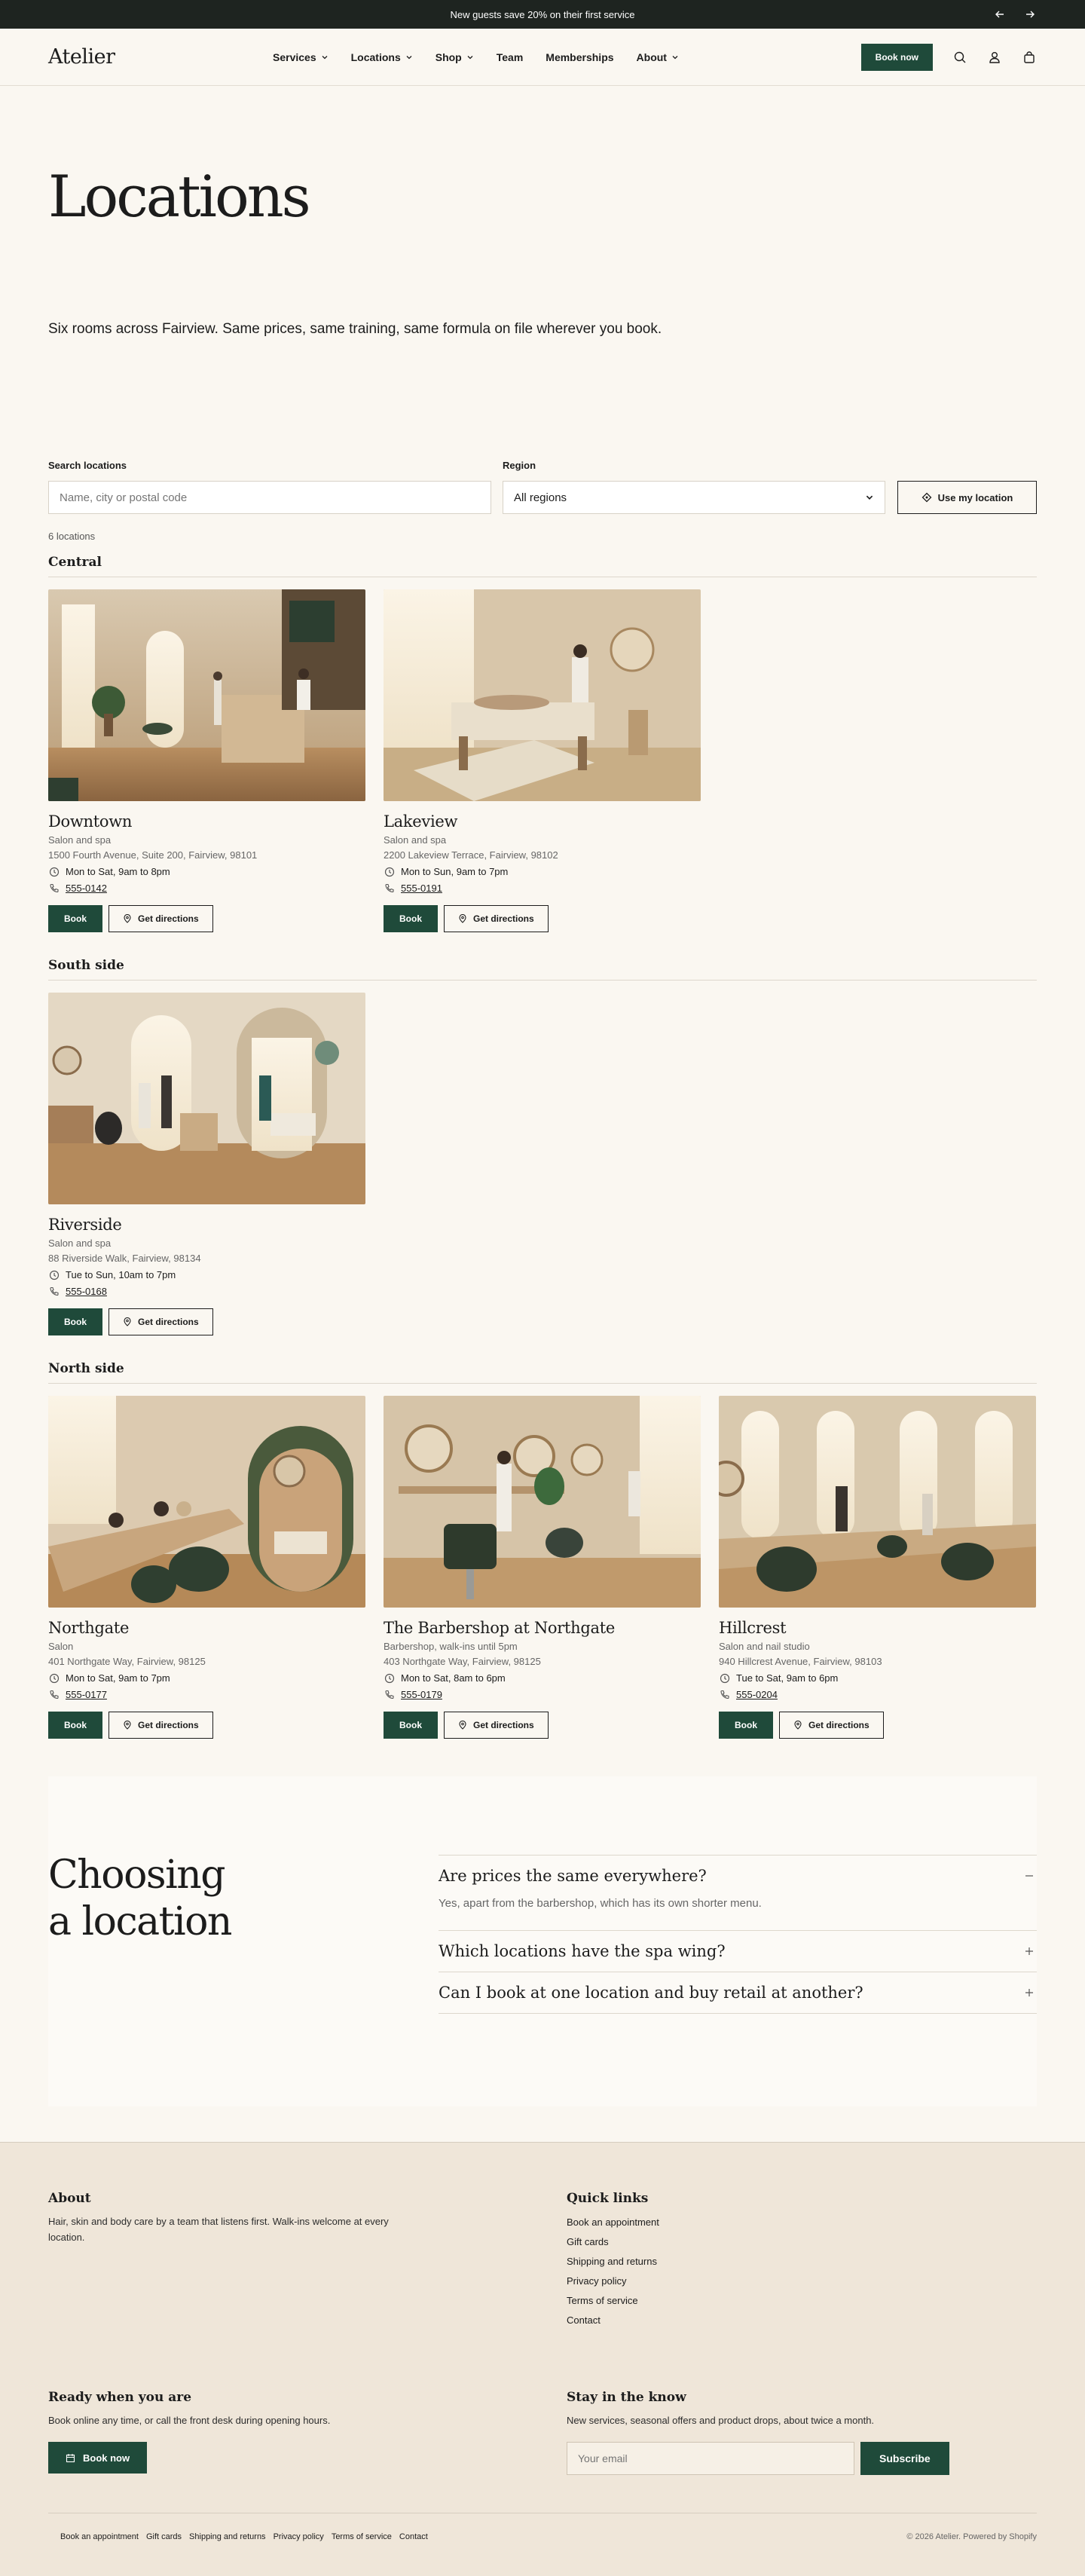 Image resolution: width=1085 pixels, height=2576 pixels. I want to click on book-now-button: Book now, so click(896, 57).